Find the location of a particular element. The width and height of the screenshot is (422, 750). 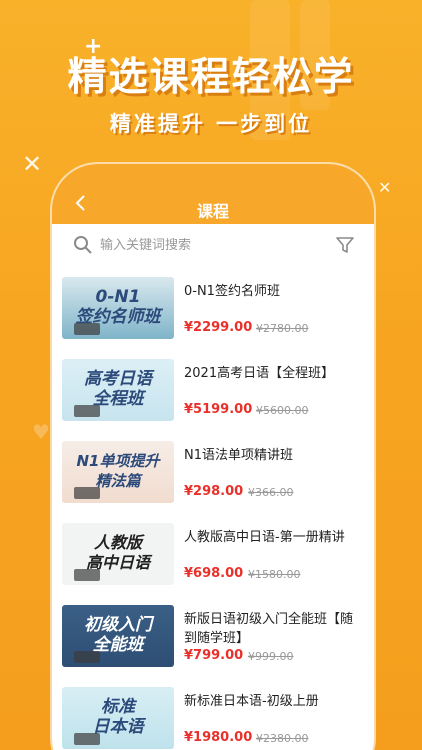

thumbnail-text: 标准 日本语 is located at coordinates (118, 717).